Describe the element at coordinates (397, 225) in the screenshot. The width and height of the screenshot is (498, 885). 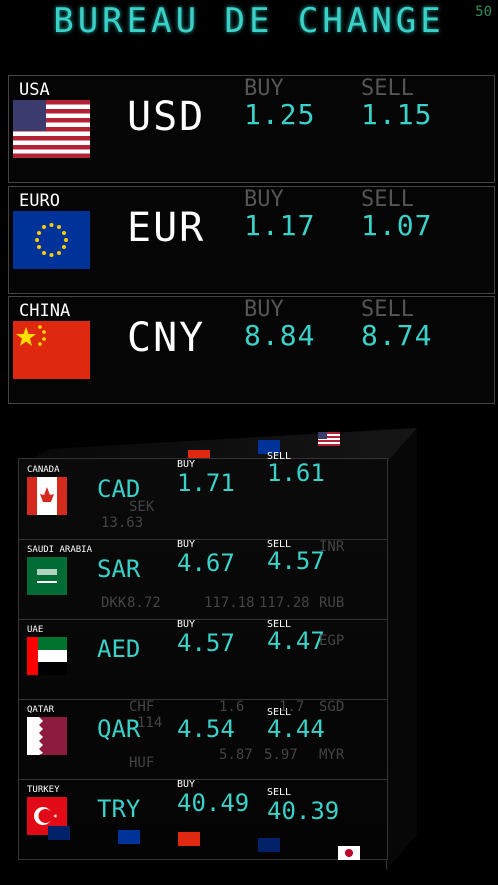
I see `sell-rate: 1.07` at that location.